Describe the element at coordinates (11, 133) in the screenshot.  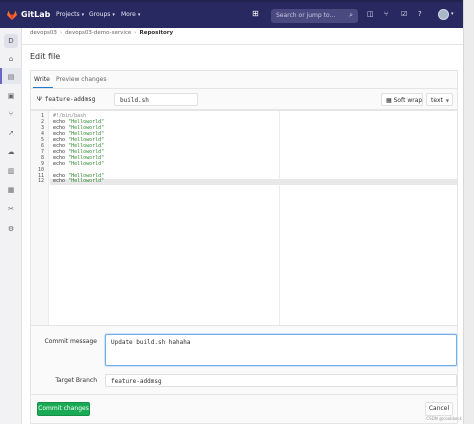
I see `ci-cd-icon: ➚` at that location.